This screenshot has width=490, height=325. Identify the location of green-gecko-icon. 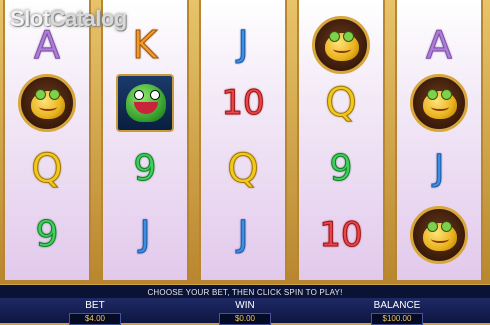
(145, 103).